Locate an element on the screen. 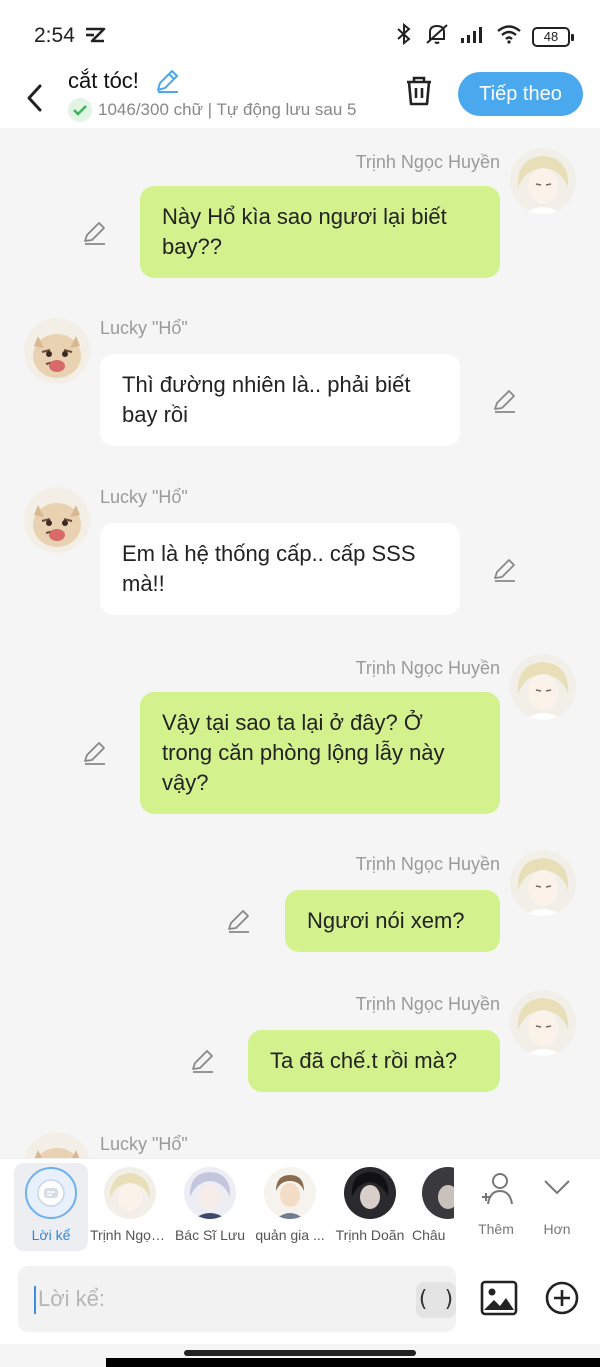  add-character-button: Thêm is located at coordinates (496, 1208).